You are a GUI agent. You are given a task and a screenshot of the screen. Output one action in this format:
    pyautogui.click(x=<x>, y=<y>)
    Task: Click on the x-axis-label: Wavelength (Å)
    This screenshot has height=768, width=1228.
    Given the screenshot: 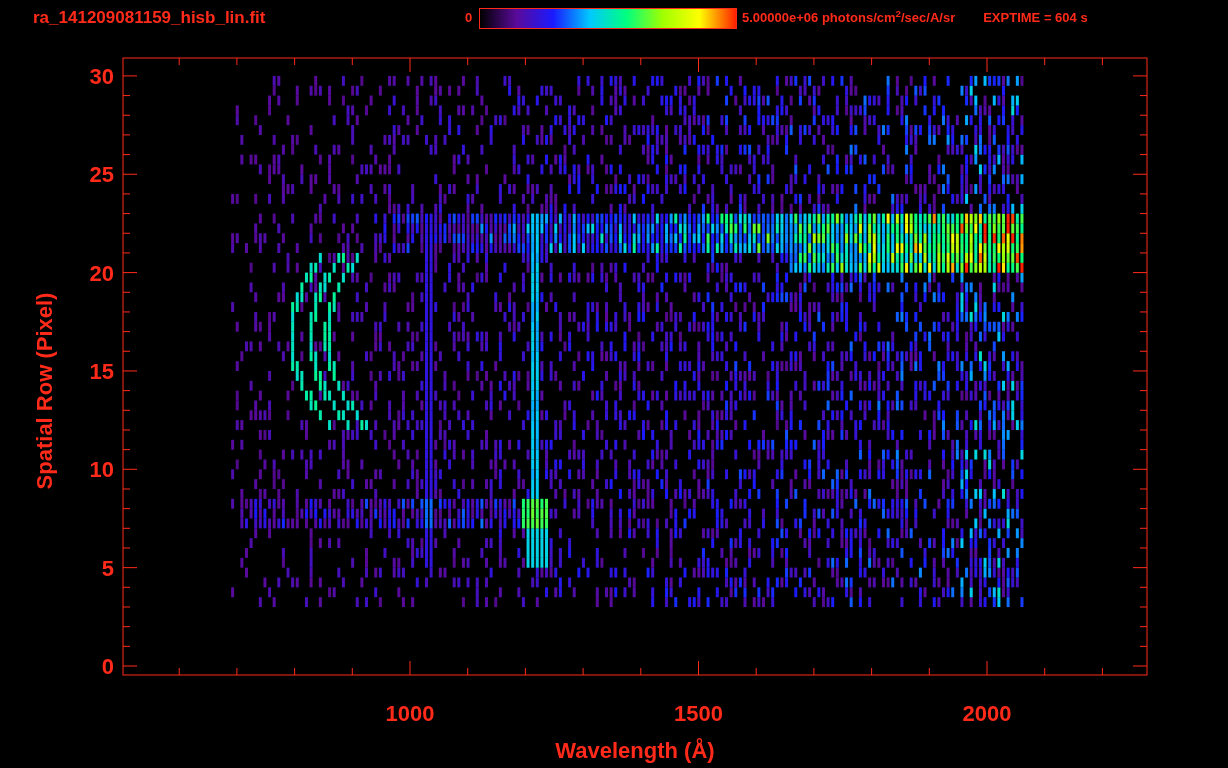 What is the action you would take?
    pyautogui.click(x=635, y=750)
    